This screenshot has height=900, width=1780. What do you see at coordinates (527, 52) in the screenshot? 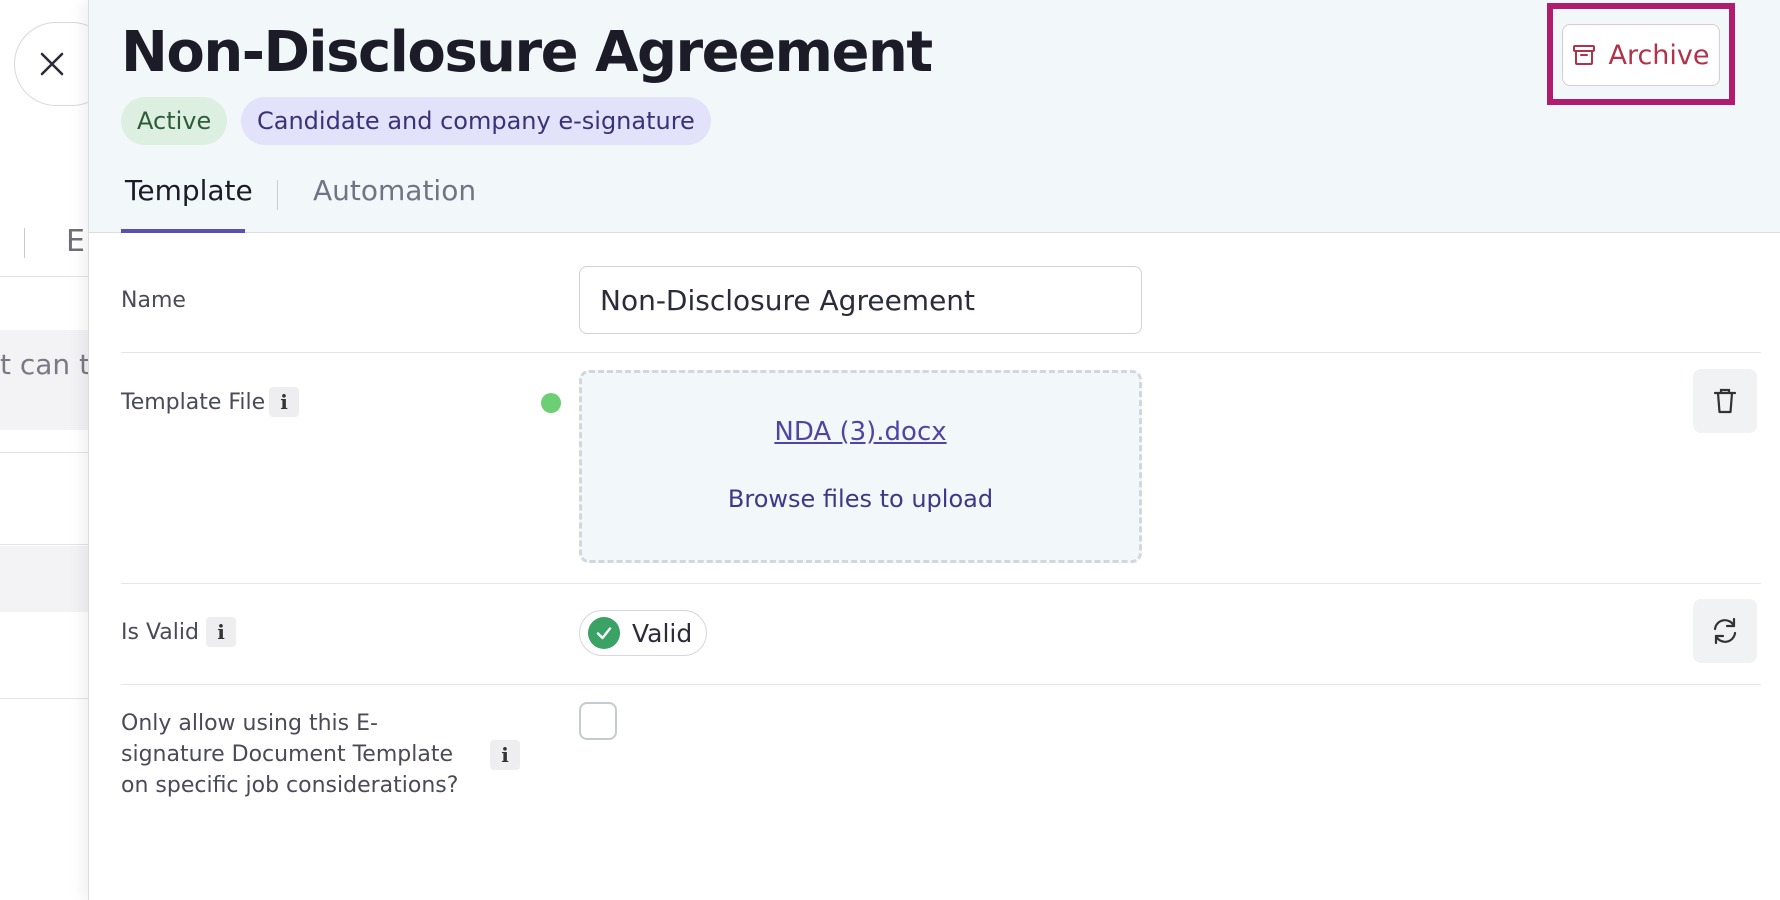
I see `page-title: Non-Disclosure Agreement` at bounding box center [527, 52].